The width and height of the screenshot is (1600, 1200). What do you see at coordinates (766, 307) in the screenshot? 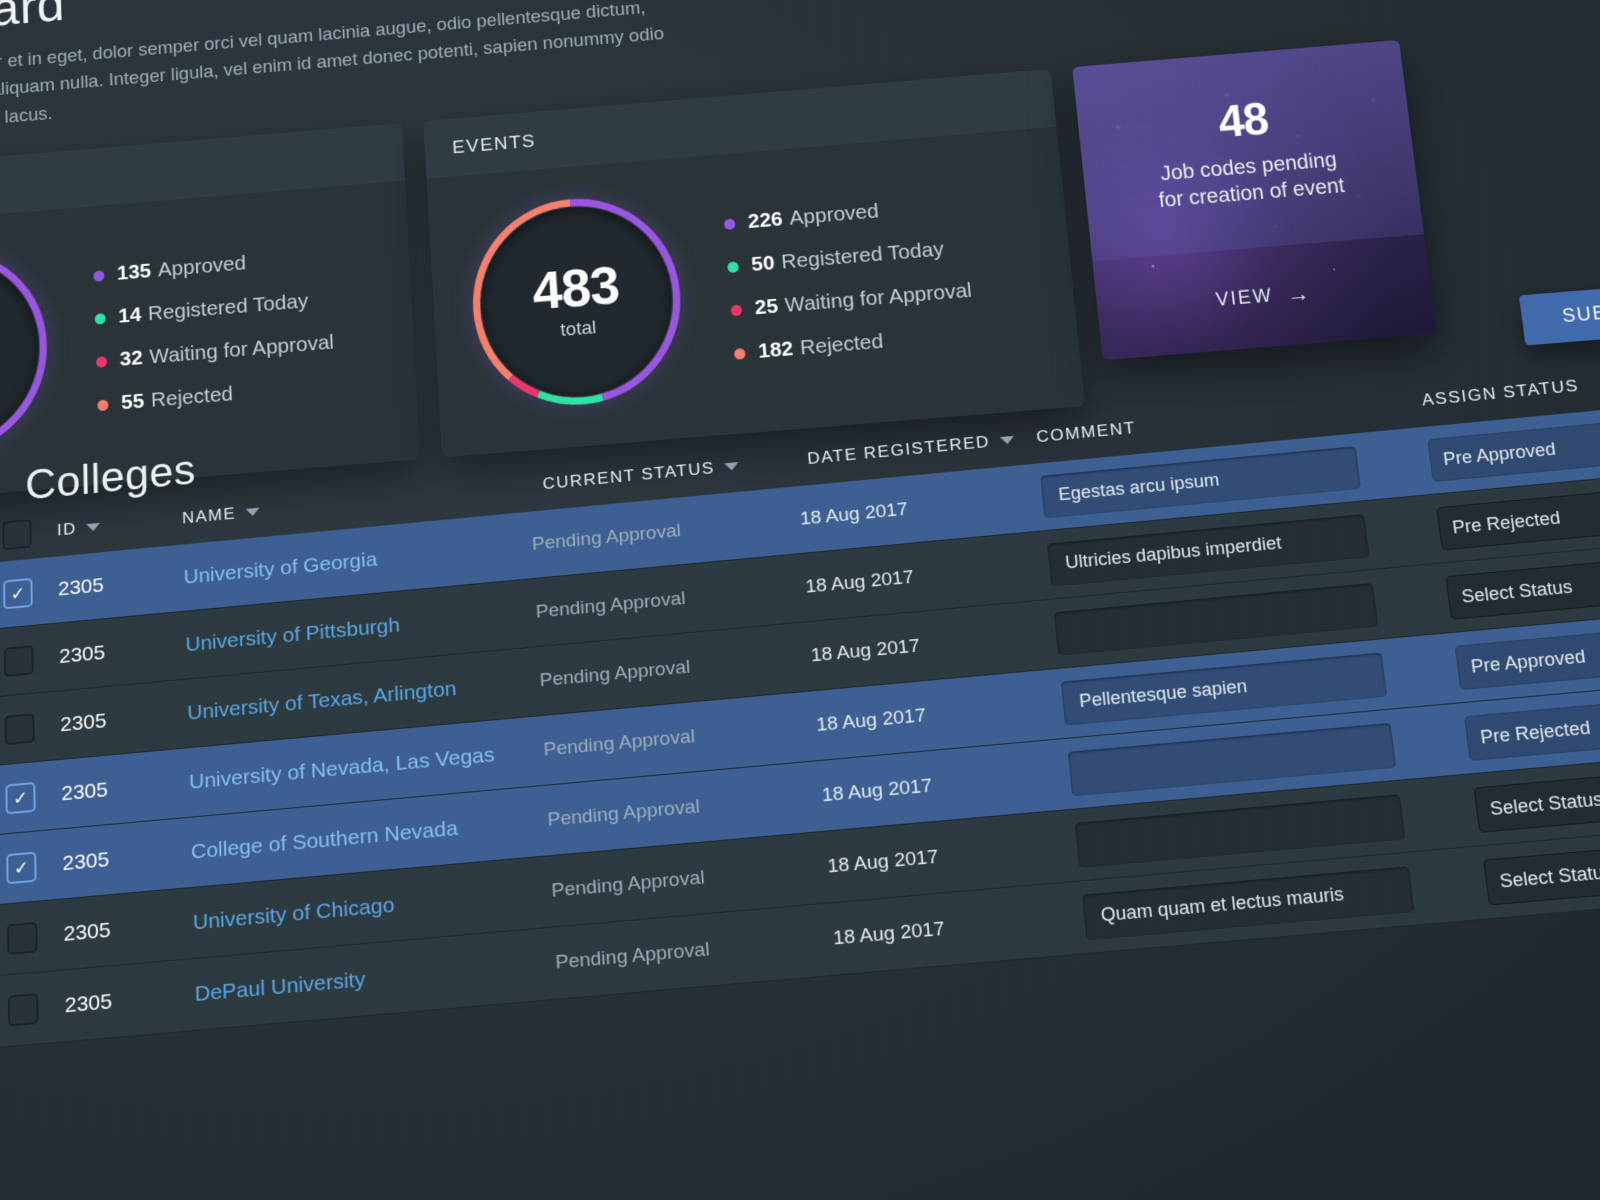
I see `legend-value: 25` at bounding box center [766, 307].